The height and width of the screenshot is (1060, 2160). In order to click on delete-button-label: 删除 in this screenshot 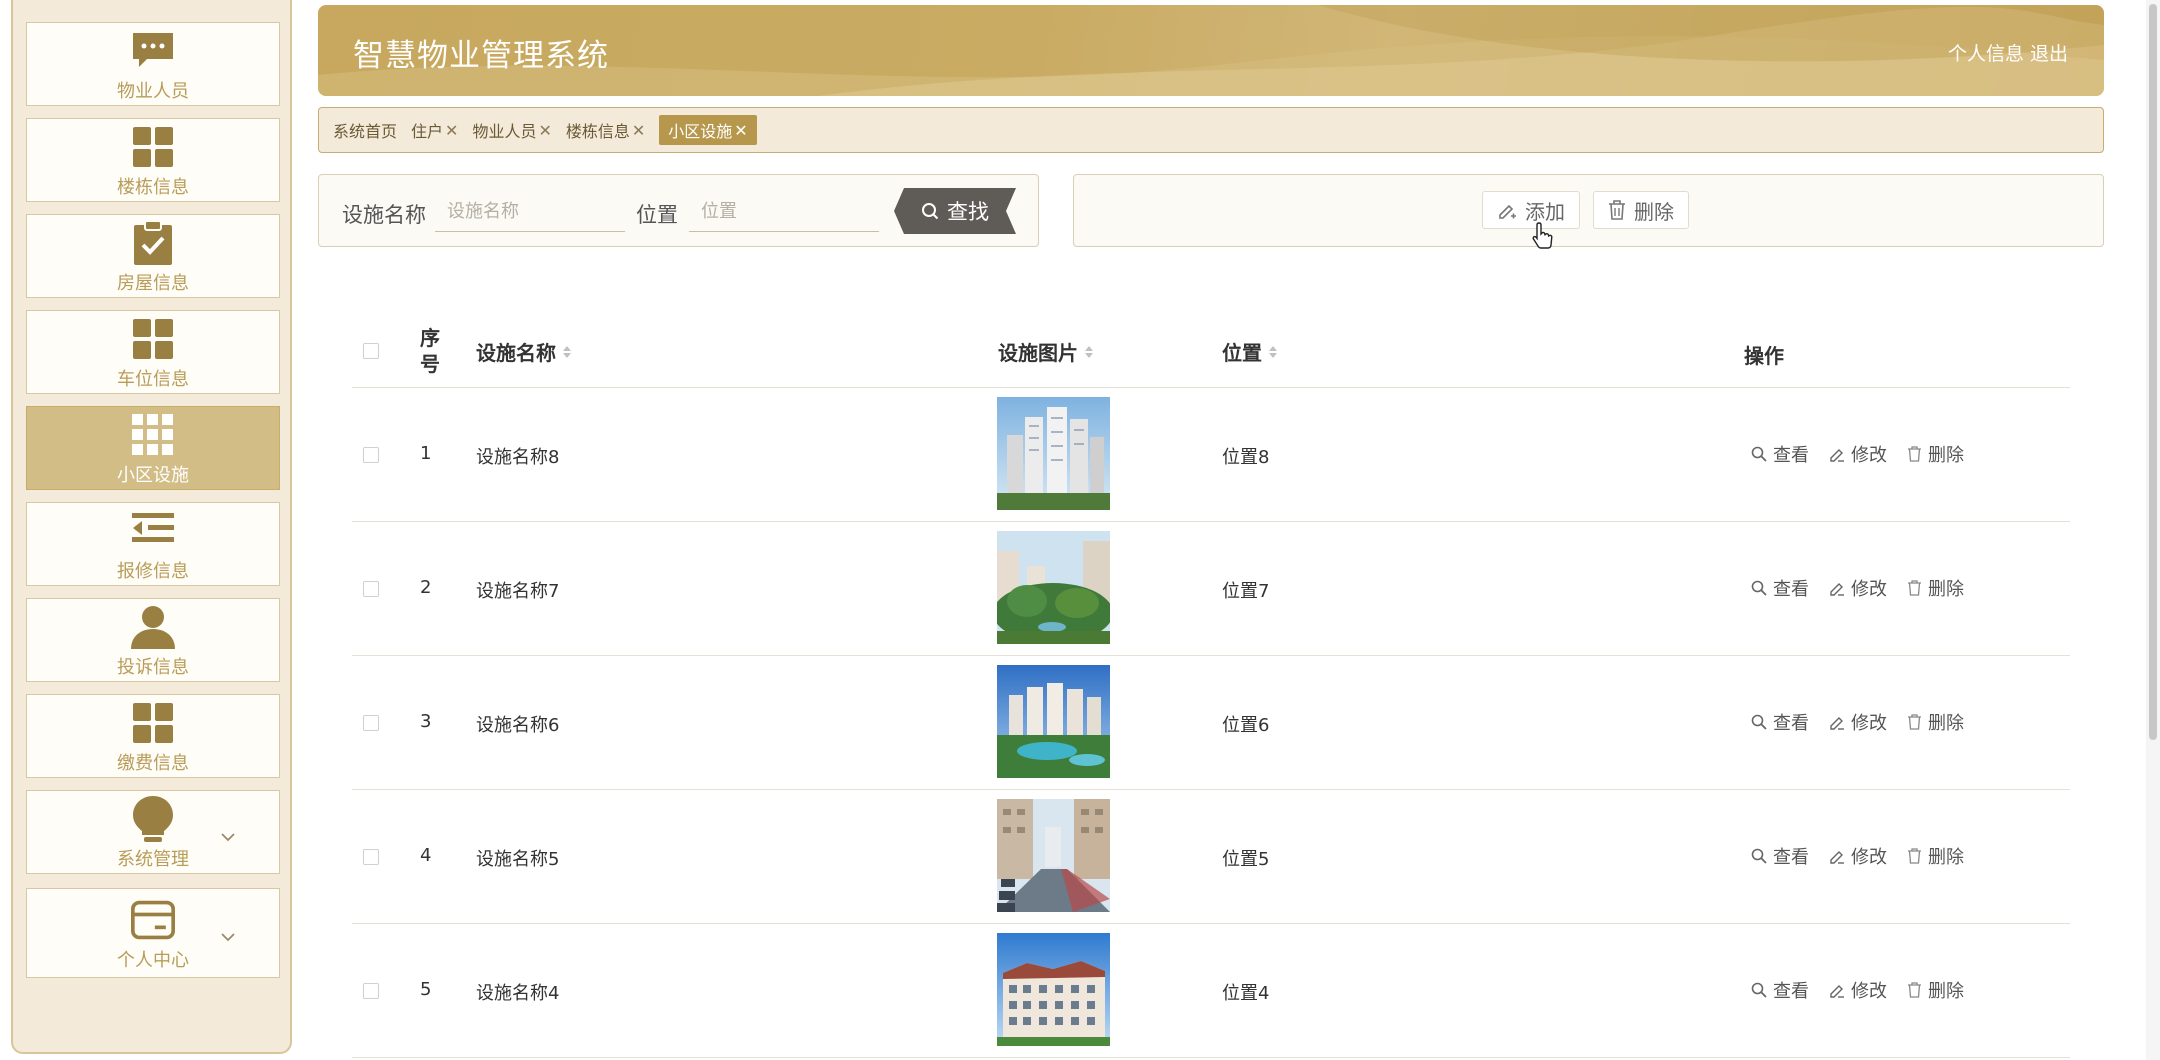, I will do `click(1654, 211)`.